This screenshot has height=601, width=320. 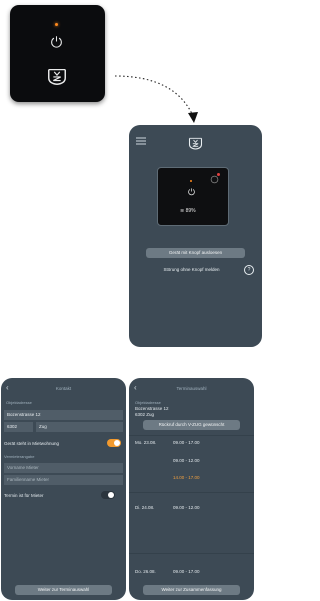 I want to click on section-label: Vermieterangabe, so click(x=19, y=456).